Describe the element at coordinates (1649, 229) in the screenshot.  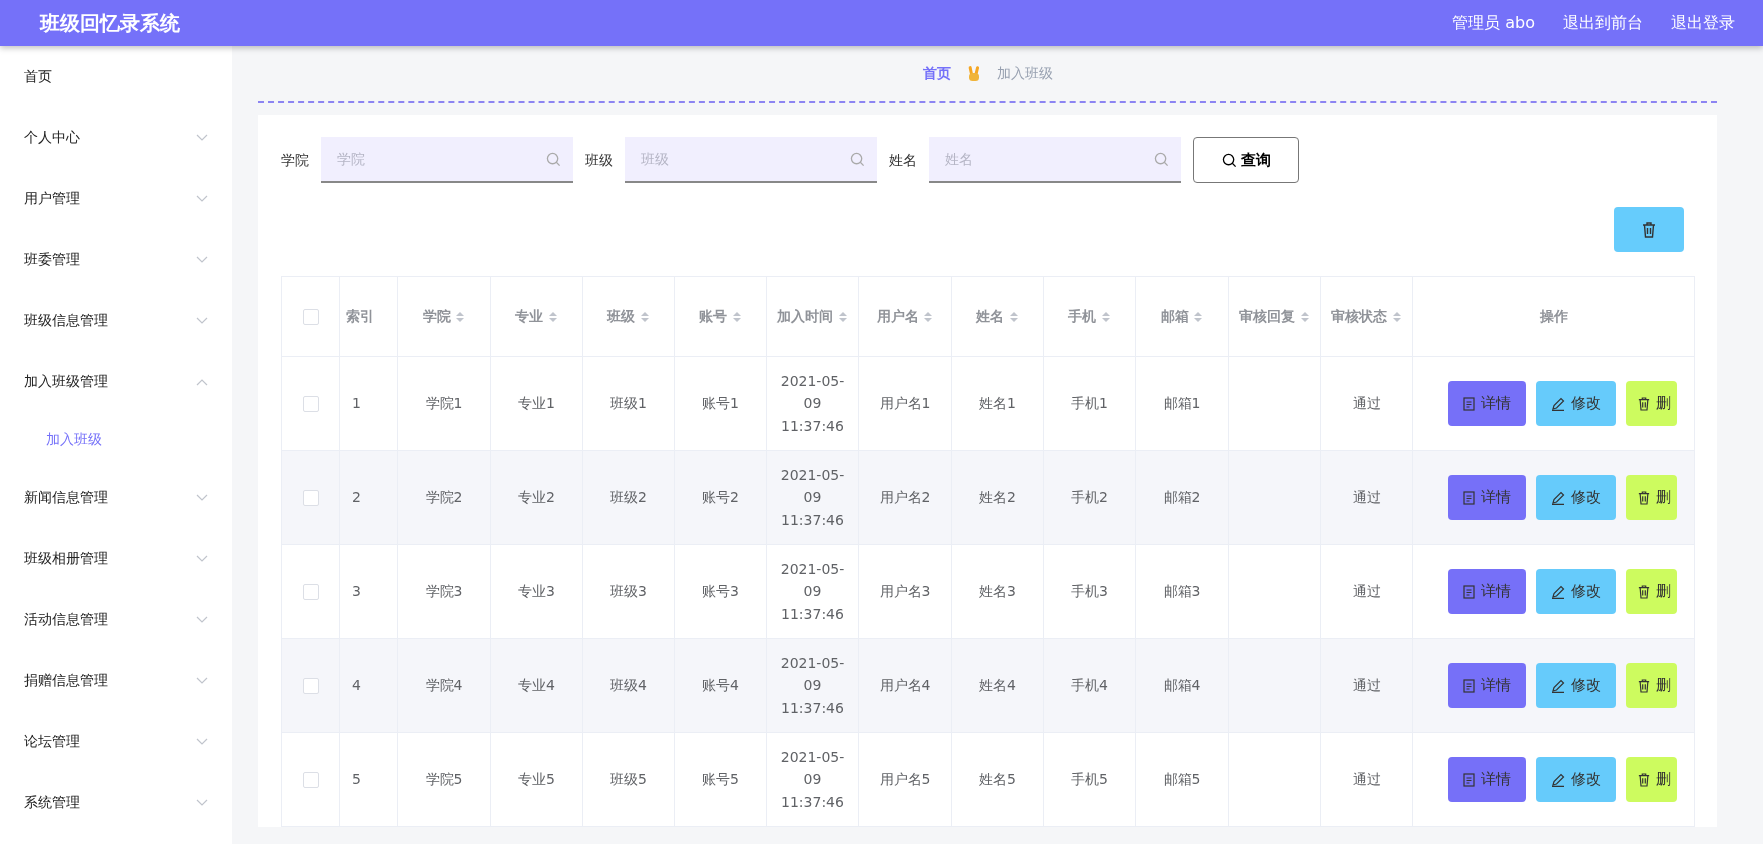
I see `delete-button` at that location.